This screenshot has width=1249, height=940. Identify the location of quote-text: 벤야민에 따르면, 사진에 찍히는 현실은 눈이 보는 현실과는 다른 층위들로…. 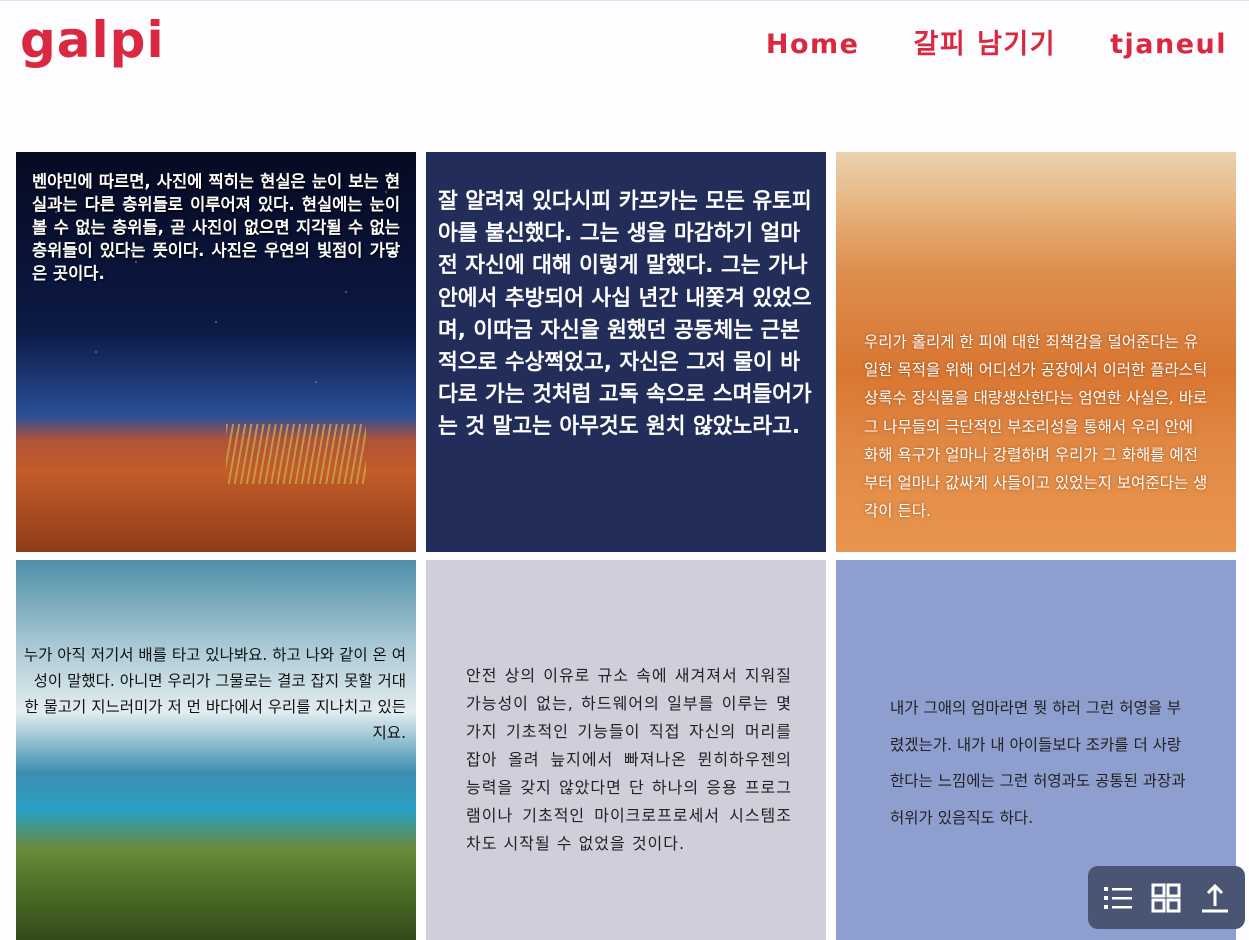
(216, 227).